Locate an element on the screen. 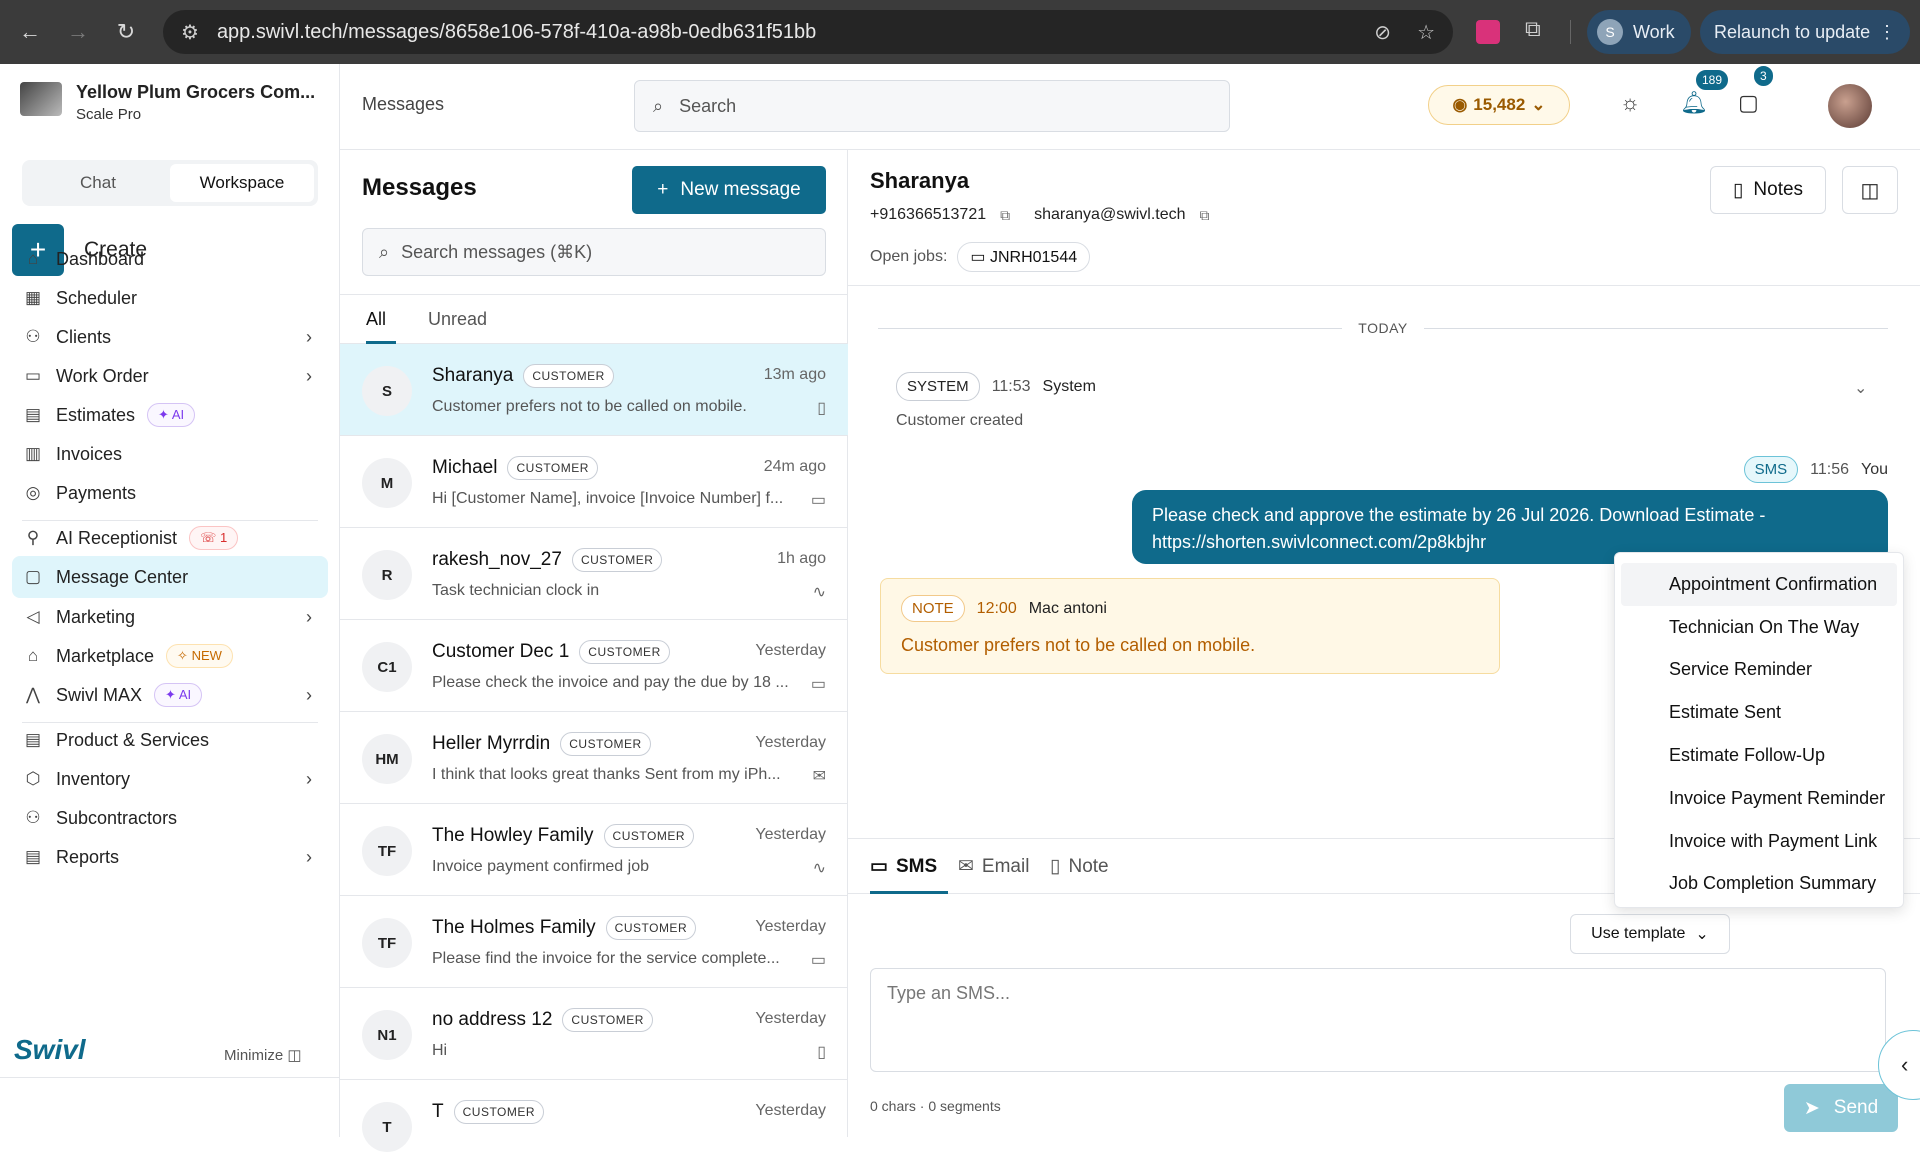 This screenshot has width=1920, height=1172. search-icon: ⌕ is located at coordinates (384, 251).